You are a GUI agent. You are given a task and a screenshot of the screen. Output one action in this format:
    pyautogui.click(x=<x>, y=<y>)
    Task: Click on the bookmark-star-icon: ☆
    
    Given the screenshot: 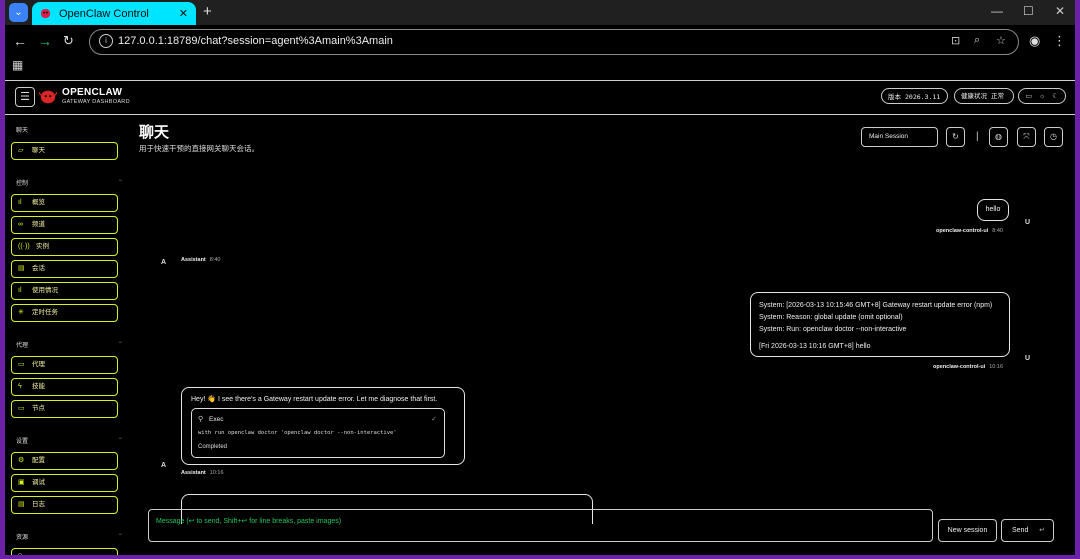 What is the action you would take?
    pyautogui.click(x=1001, y=40)
    